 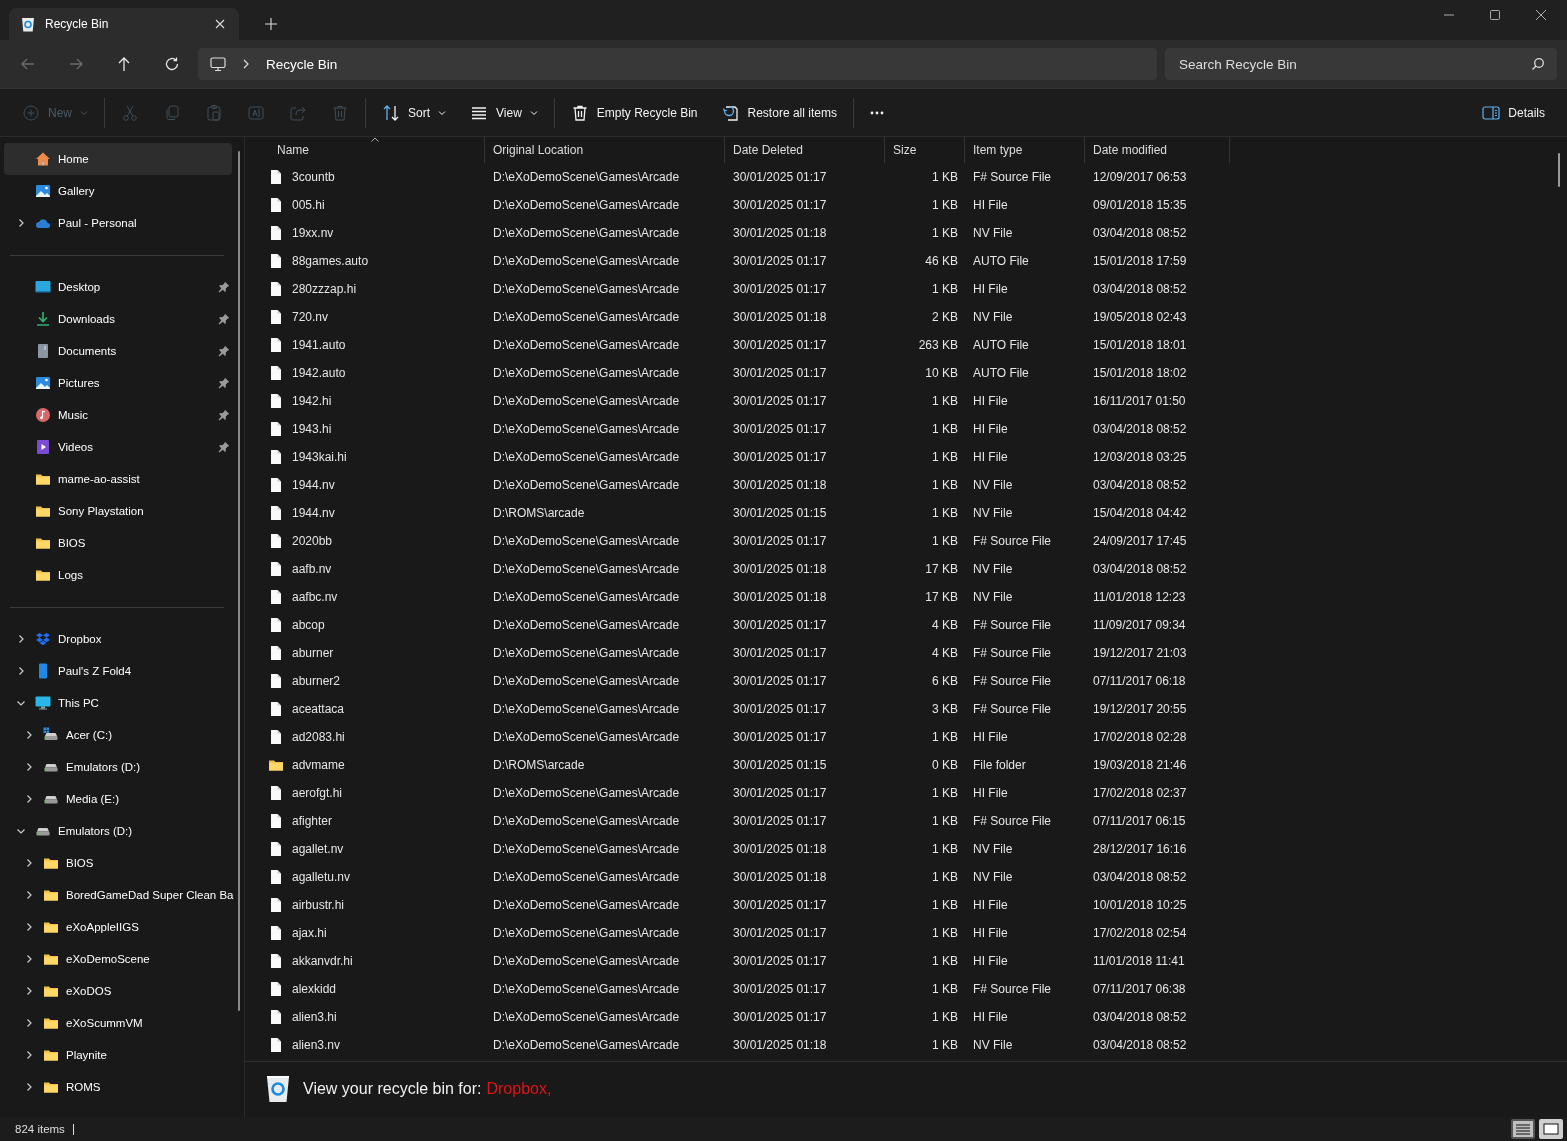 I want to click on file-name: advmame, so click(x=318, y=765).